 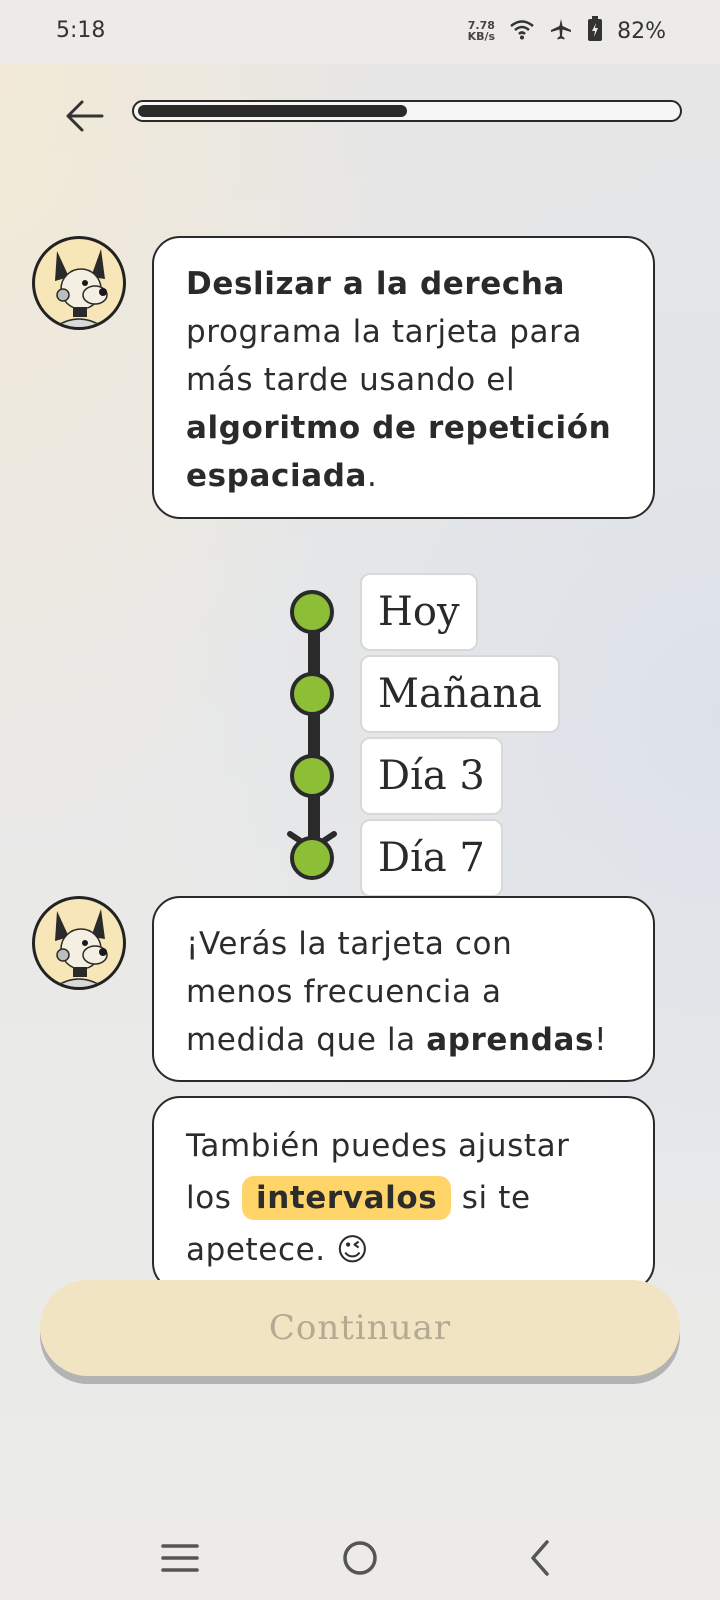 I want to click on back-button, so click(x=84, y=116).